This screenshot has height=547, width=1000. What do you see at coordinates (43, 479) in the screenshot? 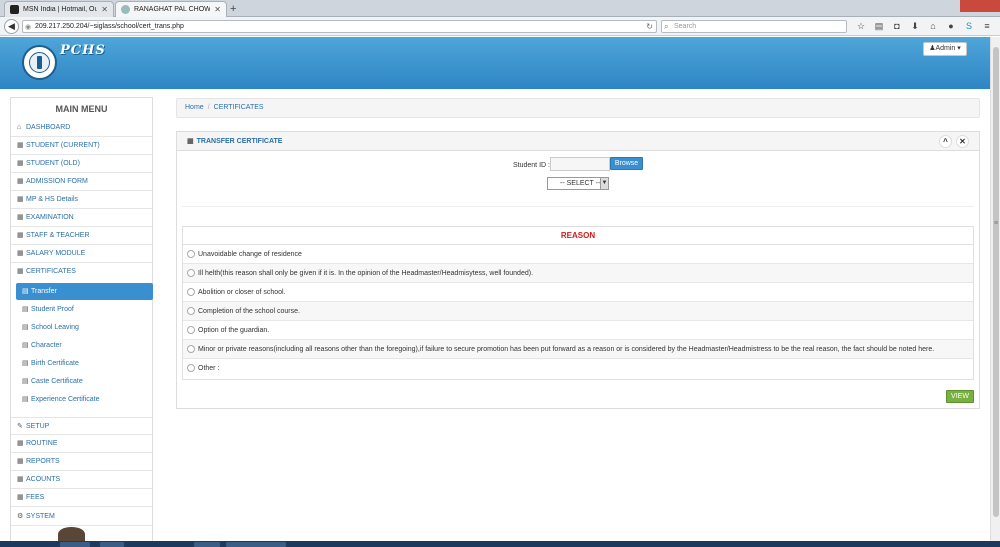
I see `sidebar-item-label: ACOUNTS` at bounding box center [43, 479].